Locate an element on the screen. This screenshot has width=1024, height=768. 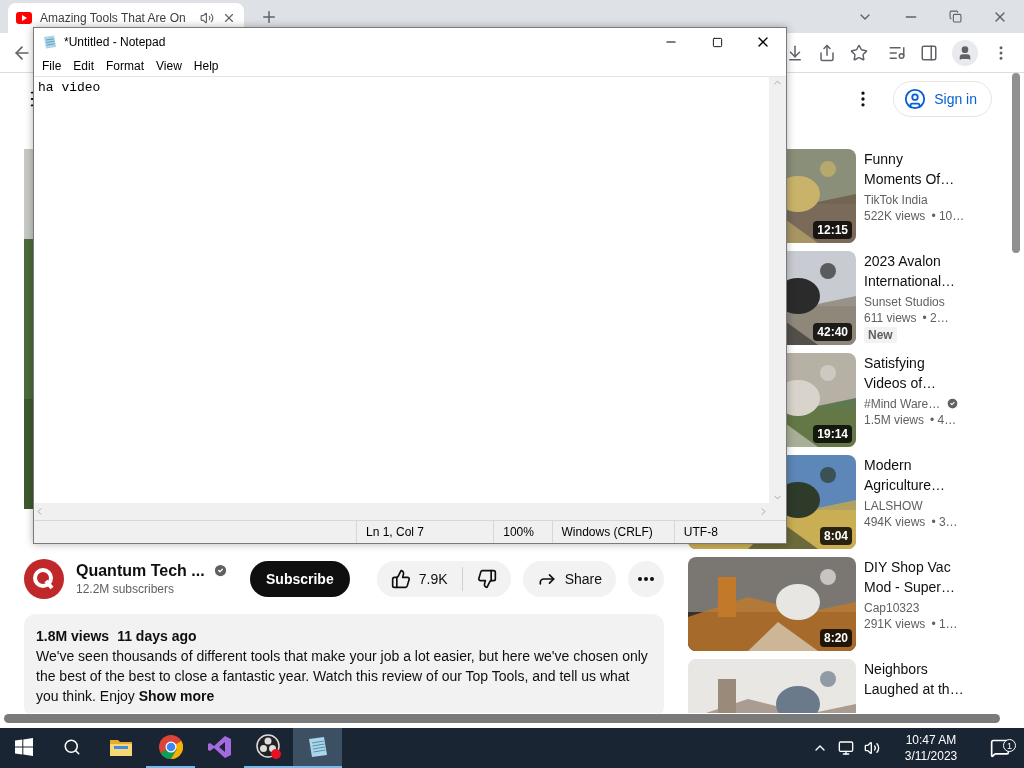
status-field: Ln 1, Col 7 is located at coordinates (425, 532).